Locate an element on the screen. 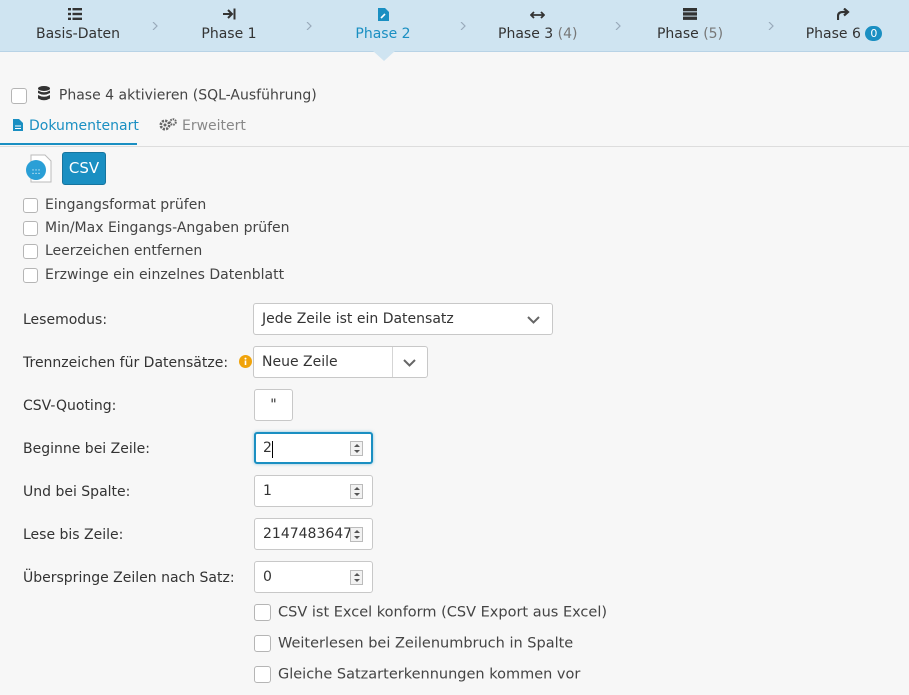  divider is located at coordinates (392, 362).